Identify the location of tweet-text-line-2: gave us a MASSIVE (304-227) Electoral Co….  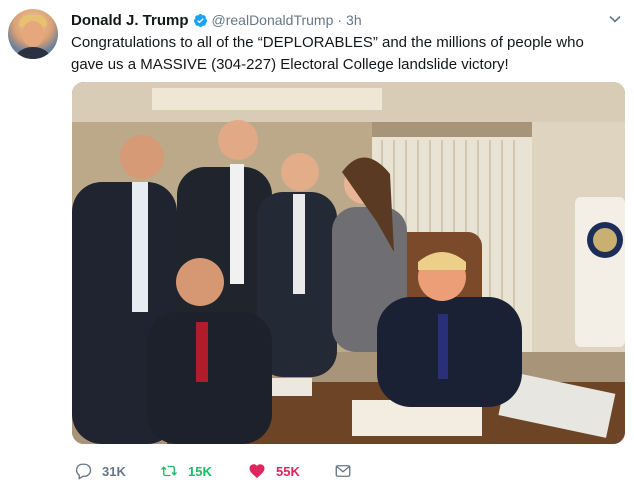
(290, 64).